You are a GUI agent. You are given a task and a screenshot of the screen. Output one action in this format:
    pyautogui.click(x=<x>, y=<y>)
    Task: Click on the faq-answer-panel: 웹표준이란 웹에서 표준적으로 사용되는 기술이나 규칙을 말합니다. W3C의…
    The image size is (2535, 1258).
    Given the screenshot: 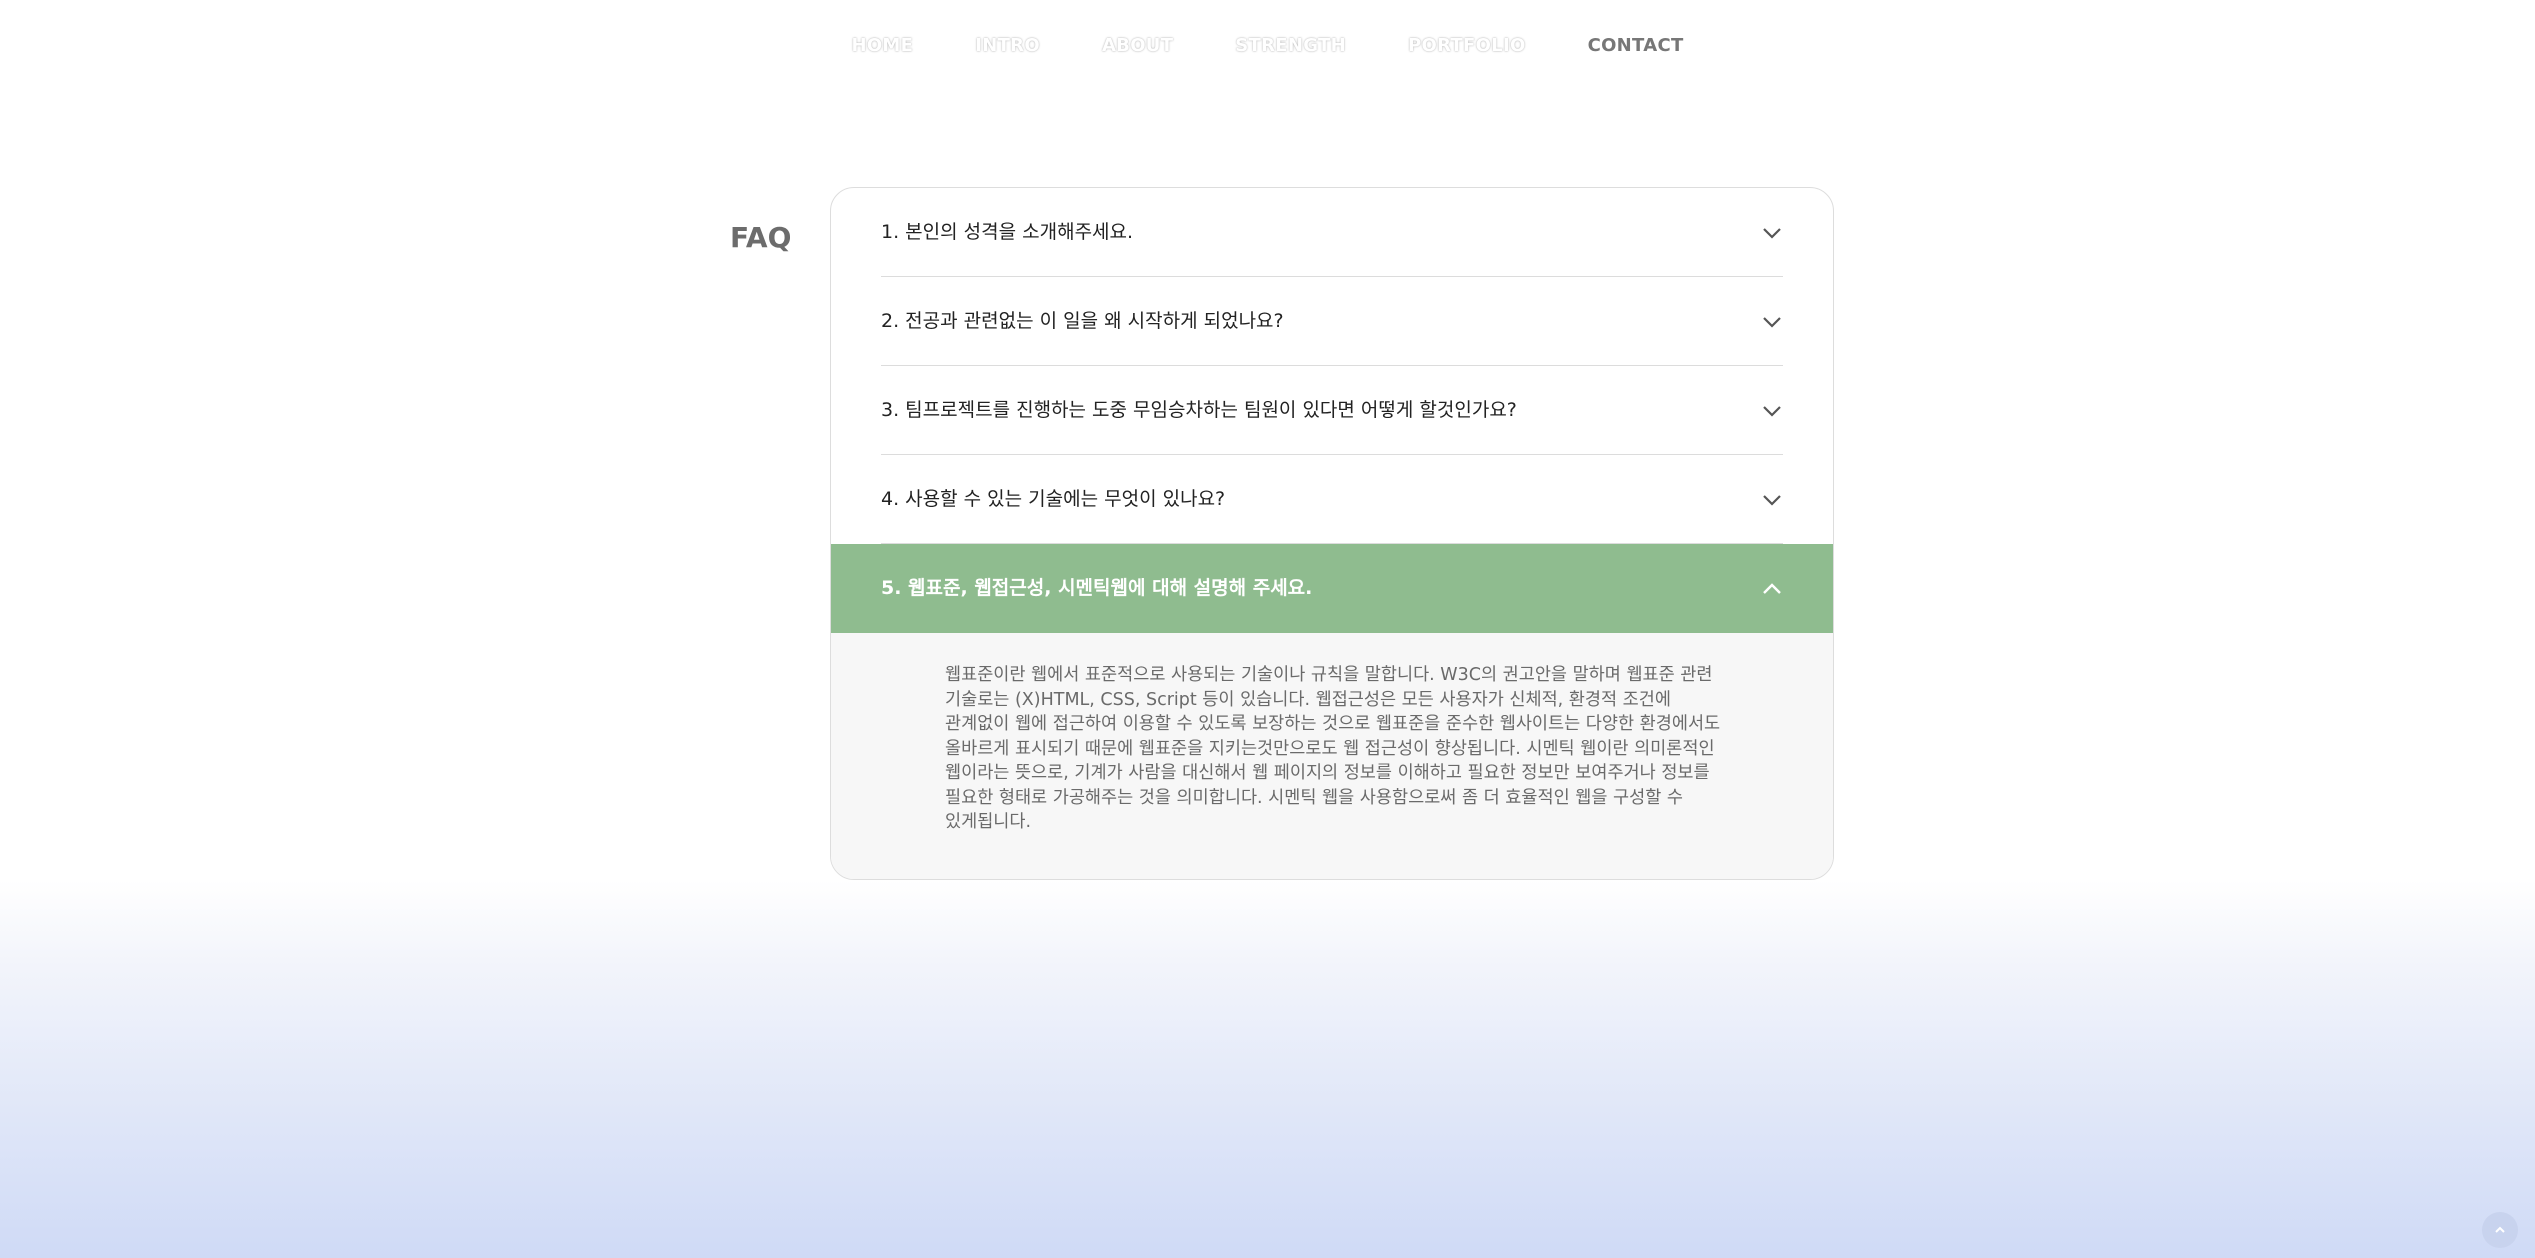 What is the action you would take?
    pyautogui.click(x=1332, y=756)
    